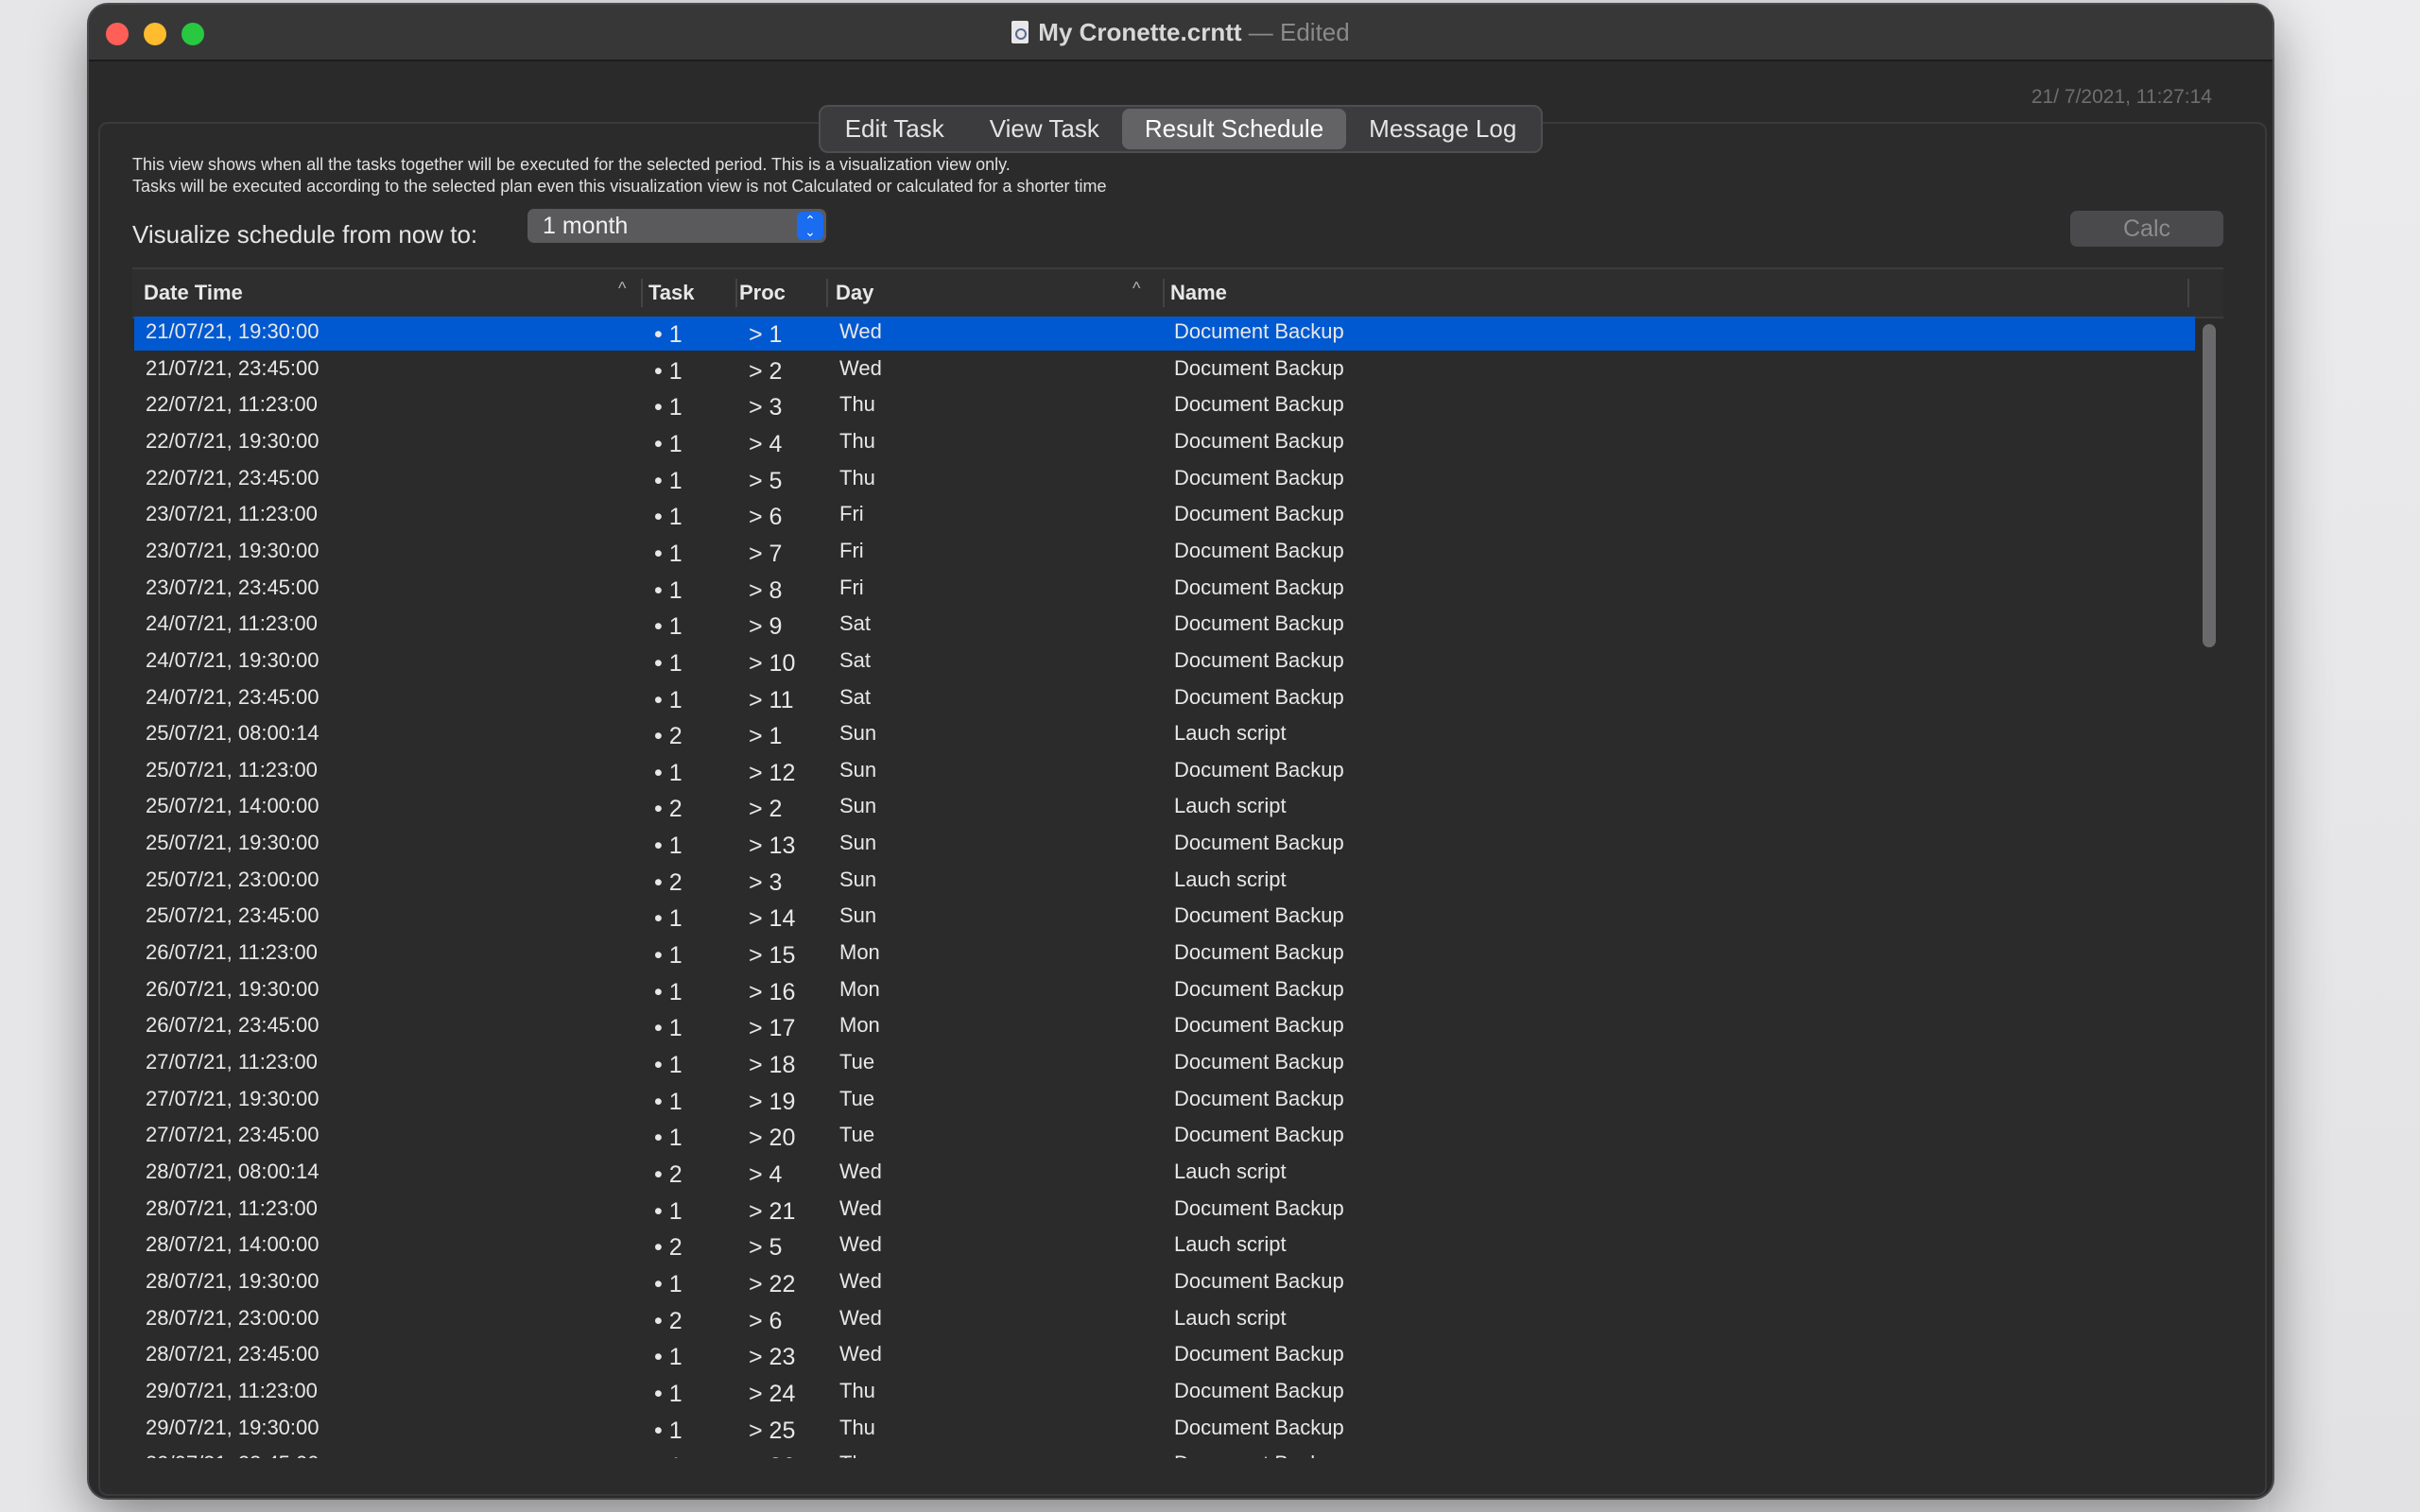 Image resolution: width=2420 pixels, height=1512 pixels. I want to click on table-row: 28/07/21, 23:00:00 • 2 > 6 Wed Lauch script, so click(1164, 1319).